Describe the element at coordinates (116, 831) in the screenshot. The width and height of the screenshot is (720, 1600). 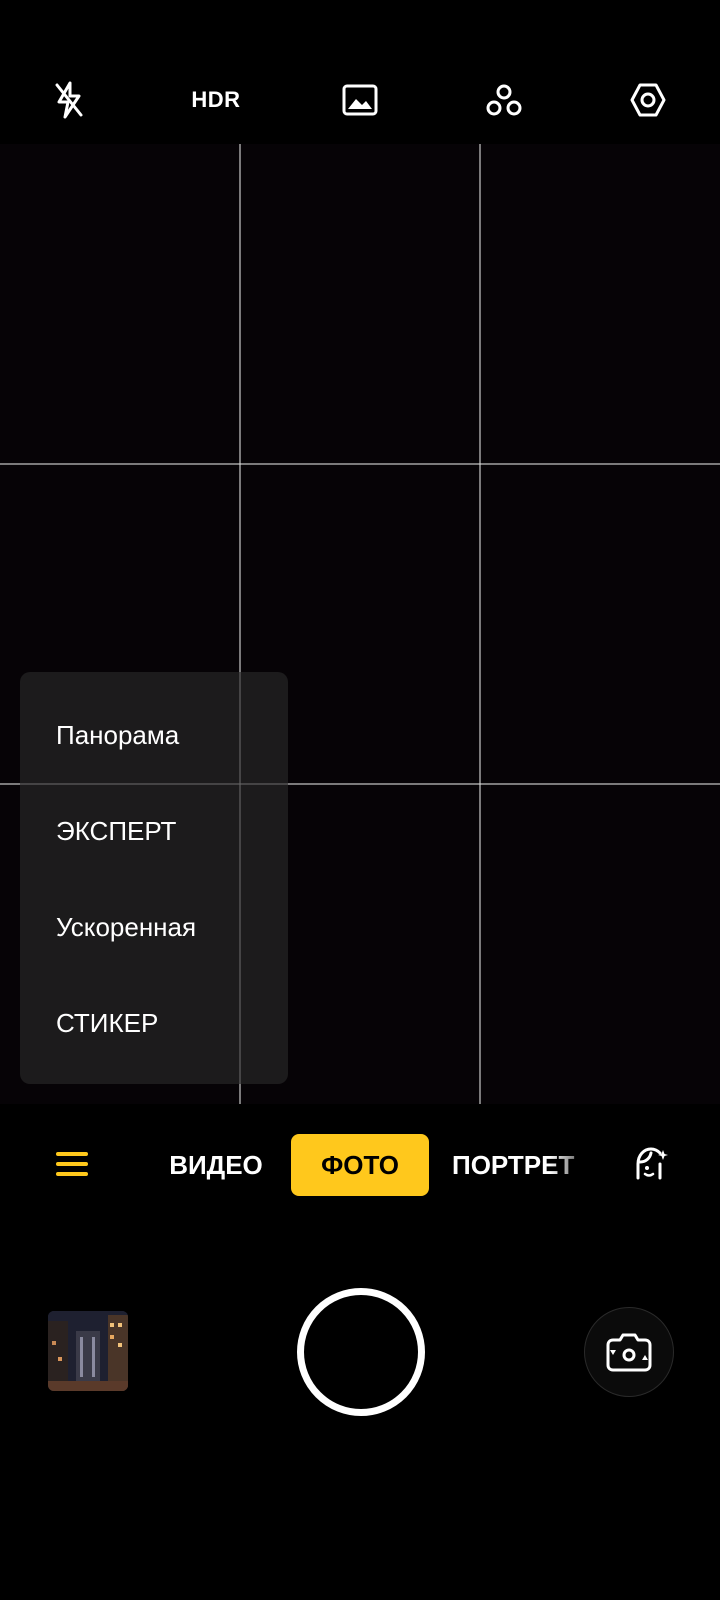
I see `mode-menu-item-expert: ЭКСПЕРТ` at that location.